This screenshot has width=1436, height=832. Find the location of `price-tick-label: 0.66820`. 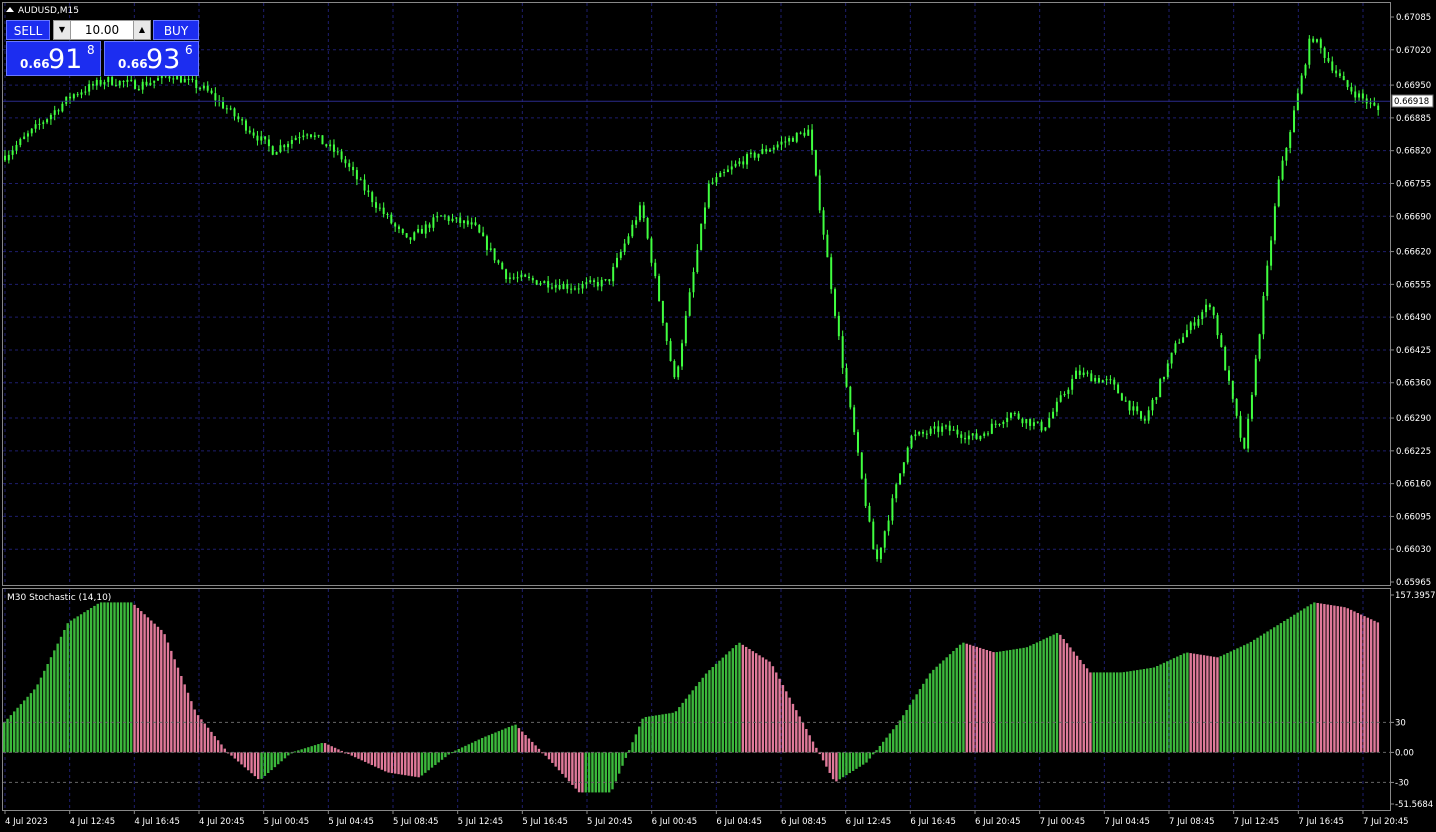

price-tick-label: 0.66820 is located at coordinates (1413, 152).